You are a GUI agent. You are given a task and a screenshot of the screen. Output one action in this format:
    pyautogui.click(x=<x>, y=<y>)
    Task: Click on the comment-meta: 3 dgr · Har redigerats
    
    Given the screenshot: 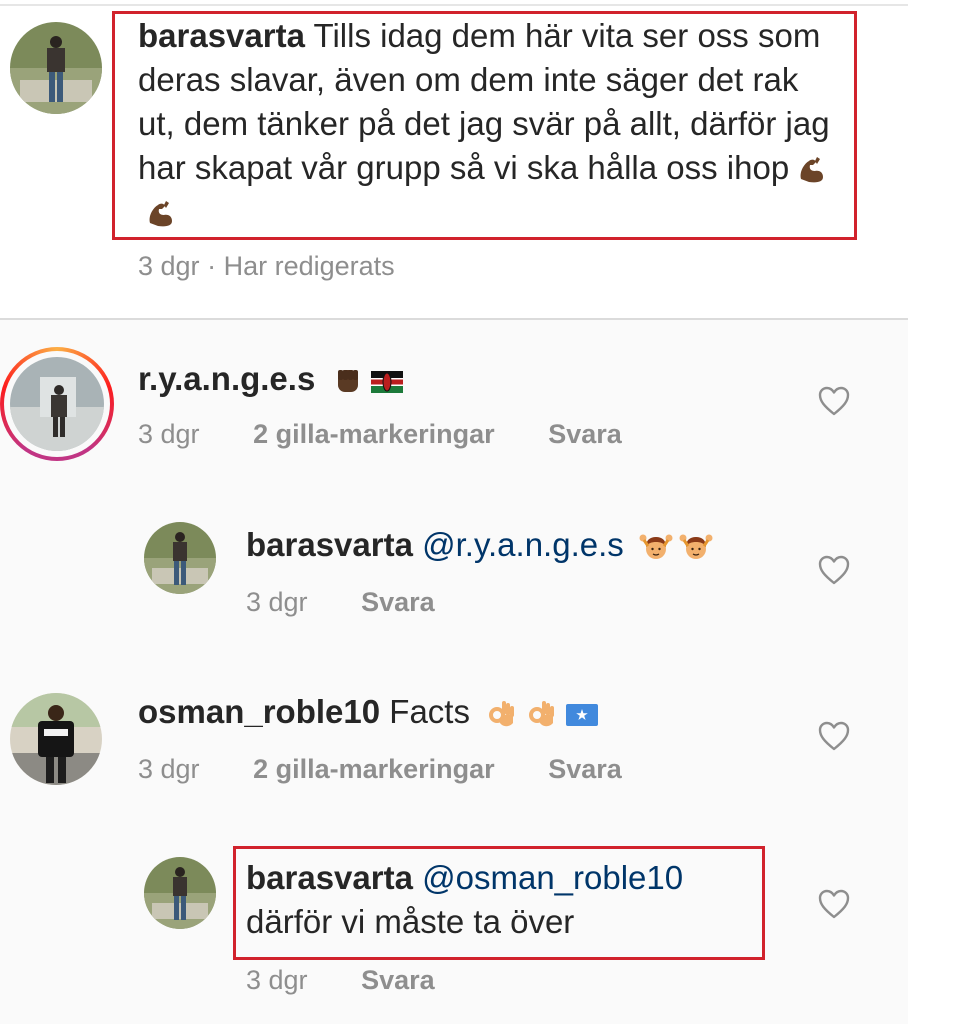 What is the action you would take?
    pyautogui.click(x=266, y=266)
    